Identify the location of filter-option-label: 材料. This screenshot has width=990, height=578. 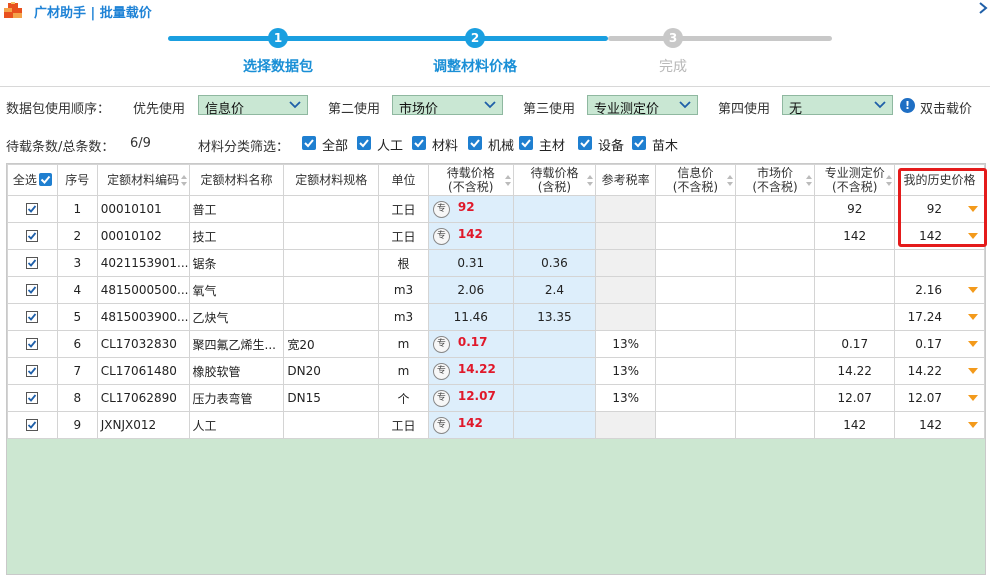
(445, 144).